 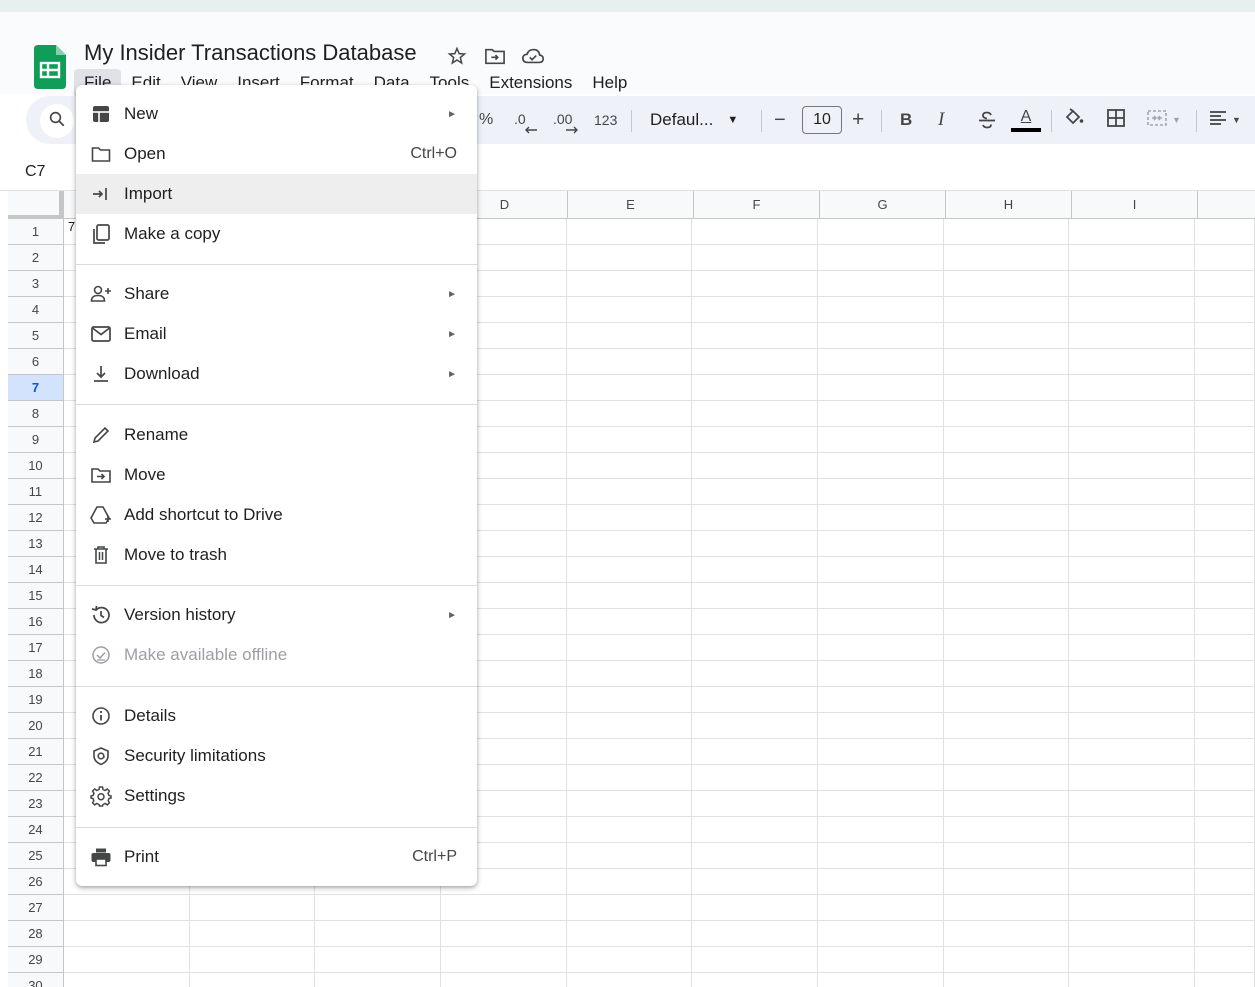 I want to click on menu-item-new: New ►, so click(x=276, y=114).